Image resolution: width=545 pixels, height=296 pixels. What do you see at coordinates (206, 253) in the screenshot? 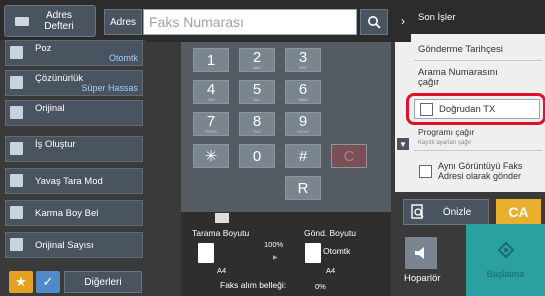
I see `scan-page-icon` at bounding box center [206, 253].